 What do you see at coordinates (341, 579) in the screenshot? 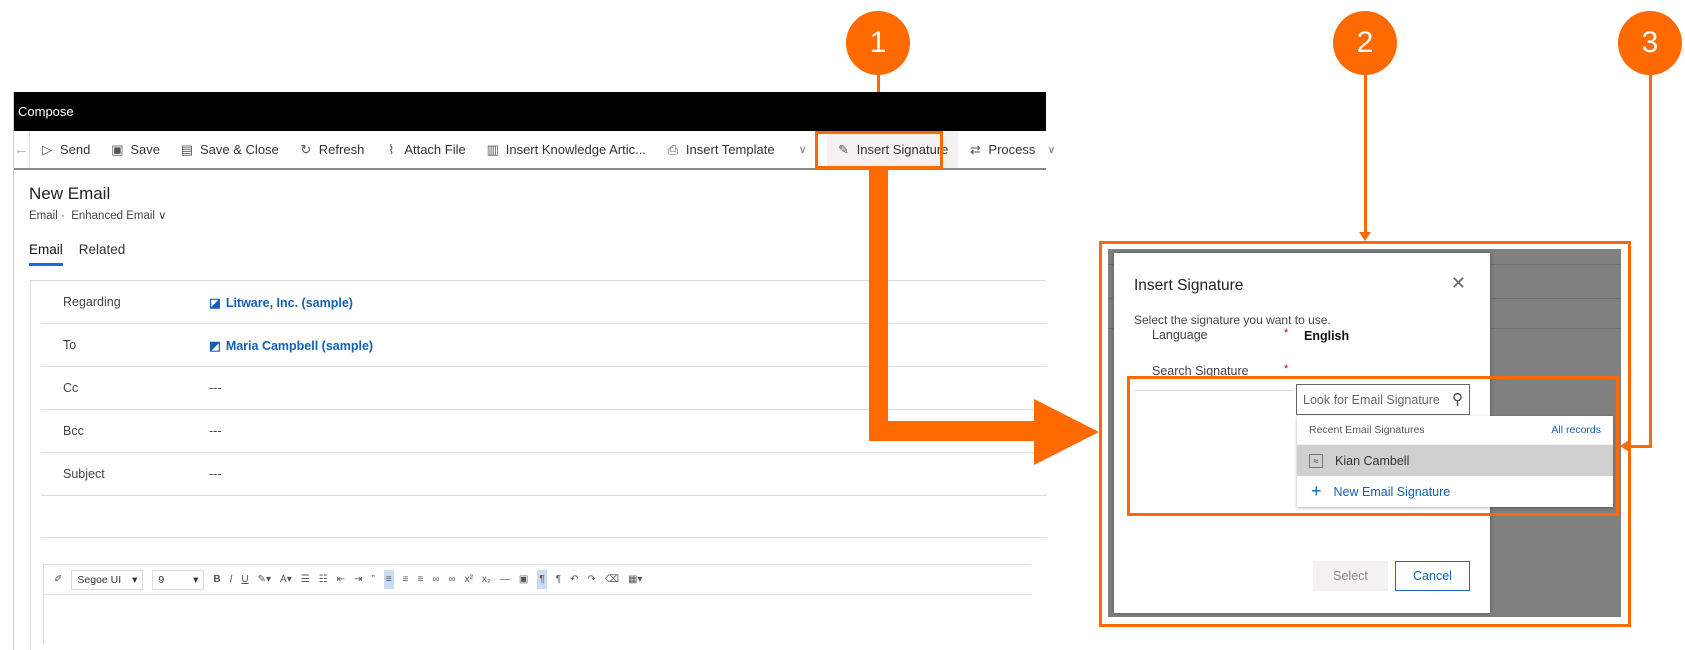
I see `outdent-icon: ⇤` at bounding box center [341, 579].